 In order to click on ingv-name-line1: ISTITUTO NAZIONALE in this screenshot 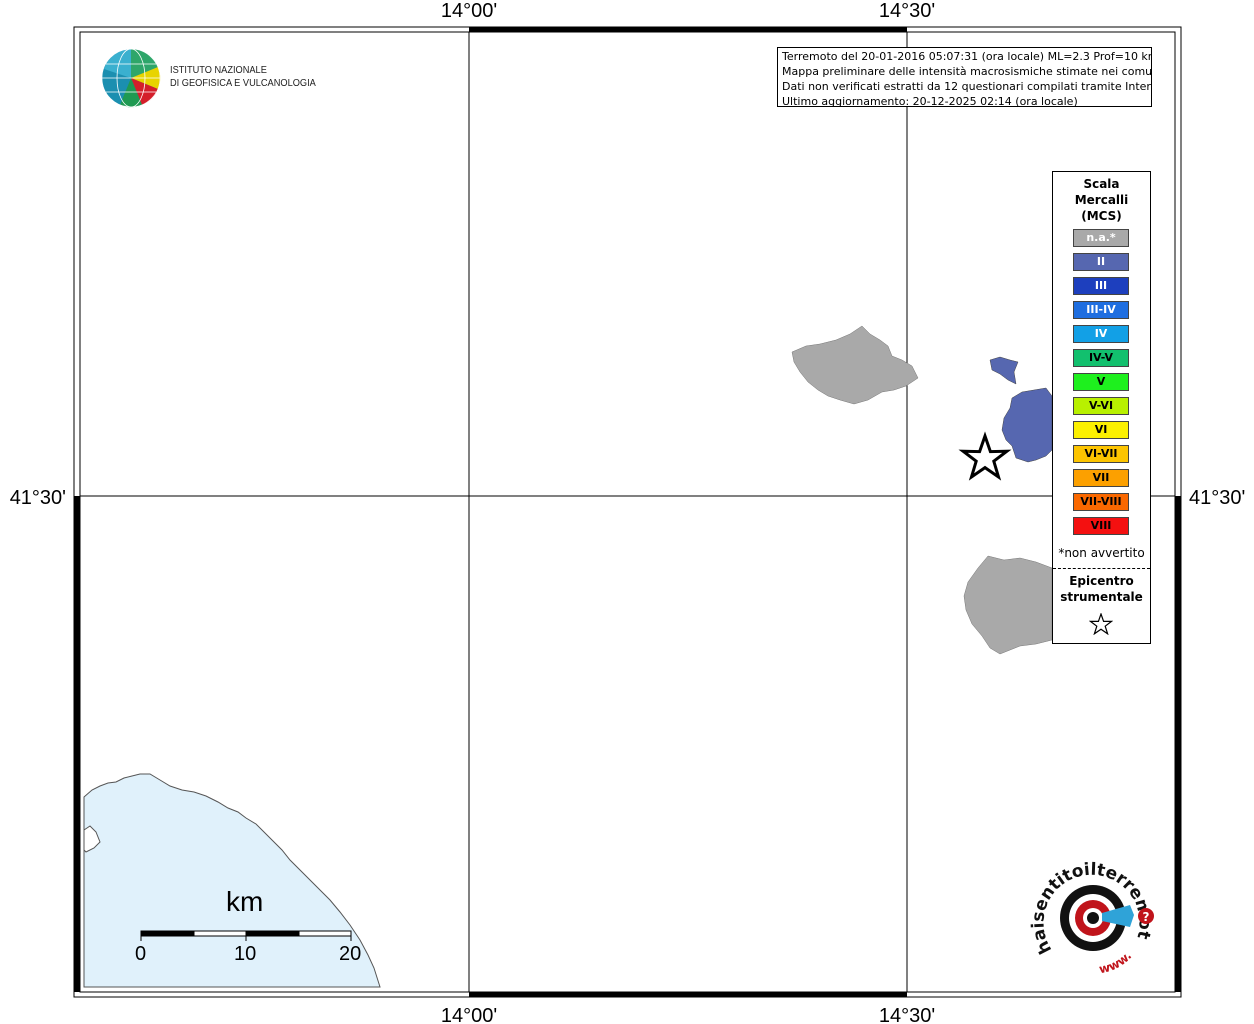, I will do `click(218, 70)`.